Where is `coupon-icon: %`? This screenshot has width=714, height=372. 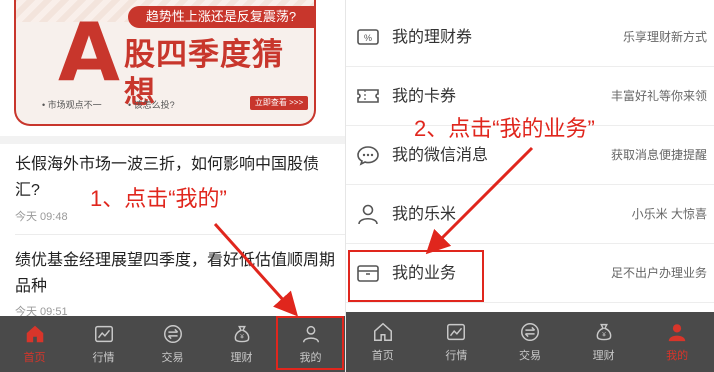 coupon-icon: % is located at coordinates (368, 37).